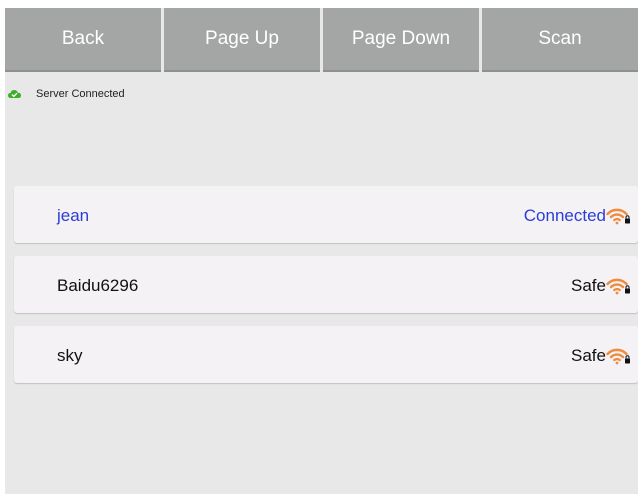 The height and width of the screenshot is (494, 638). I want to click on page-down-button: Page Down, so click(401, 40).